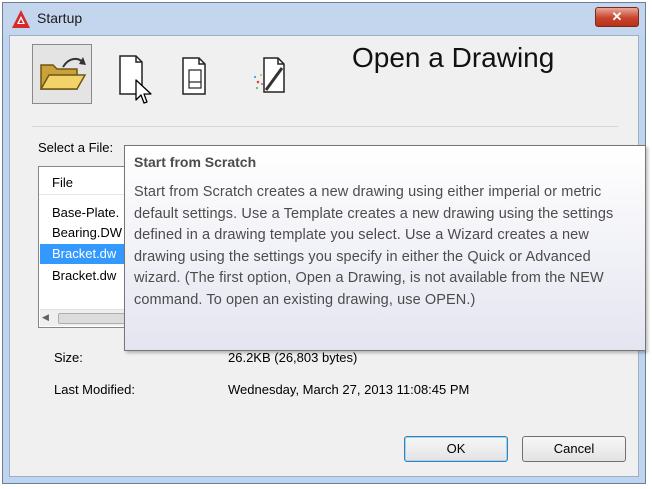 The width and height of the screenshot is (652, 489). What do you see at coordinates (45, 317) in the screenshot?
I see `scroll-left-icon: ◀` at bounding box center [45, 317].